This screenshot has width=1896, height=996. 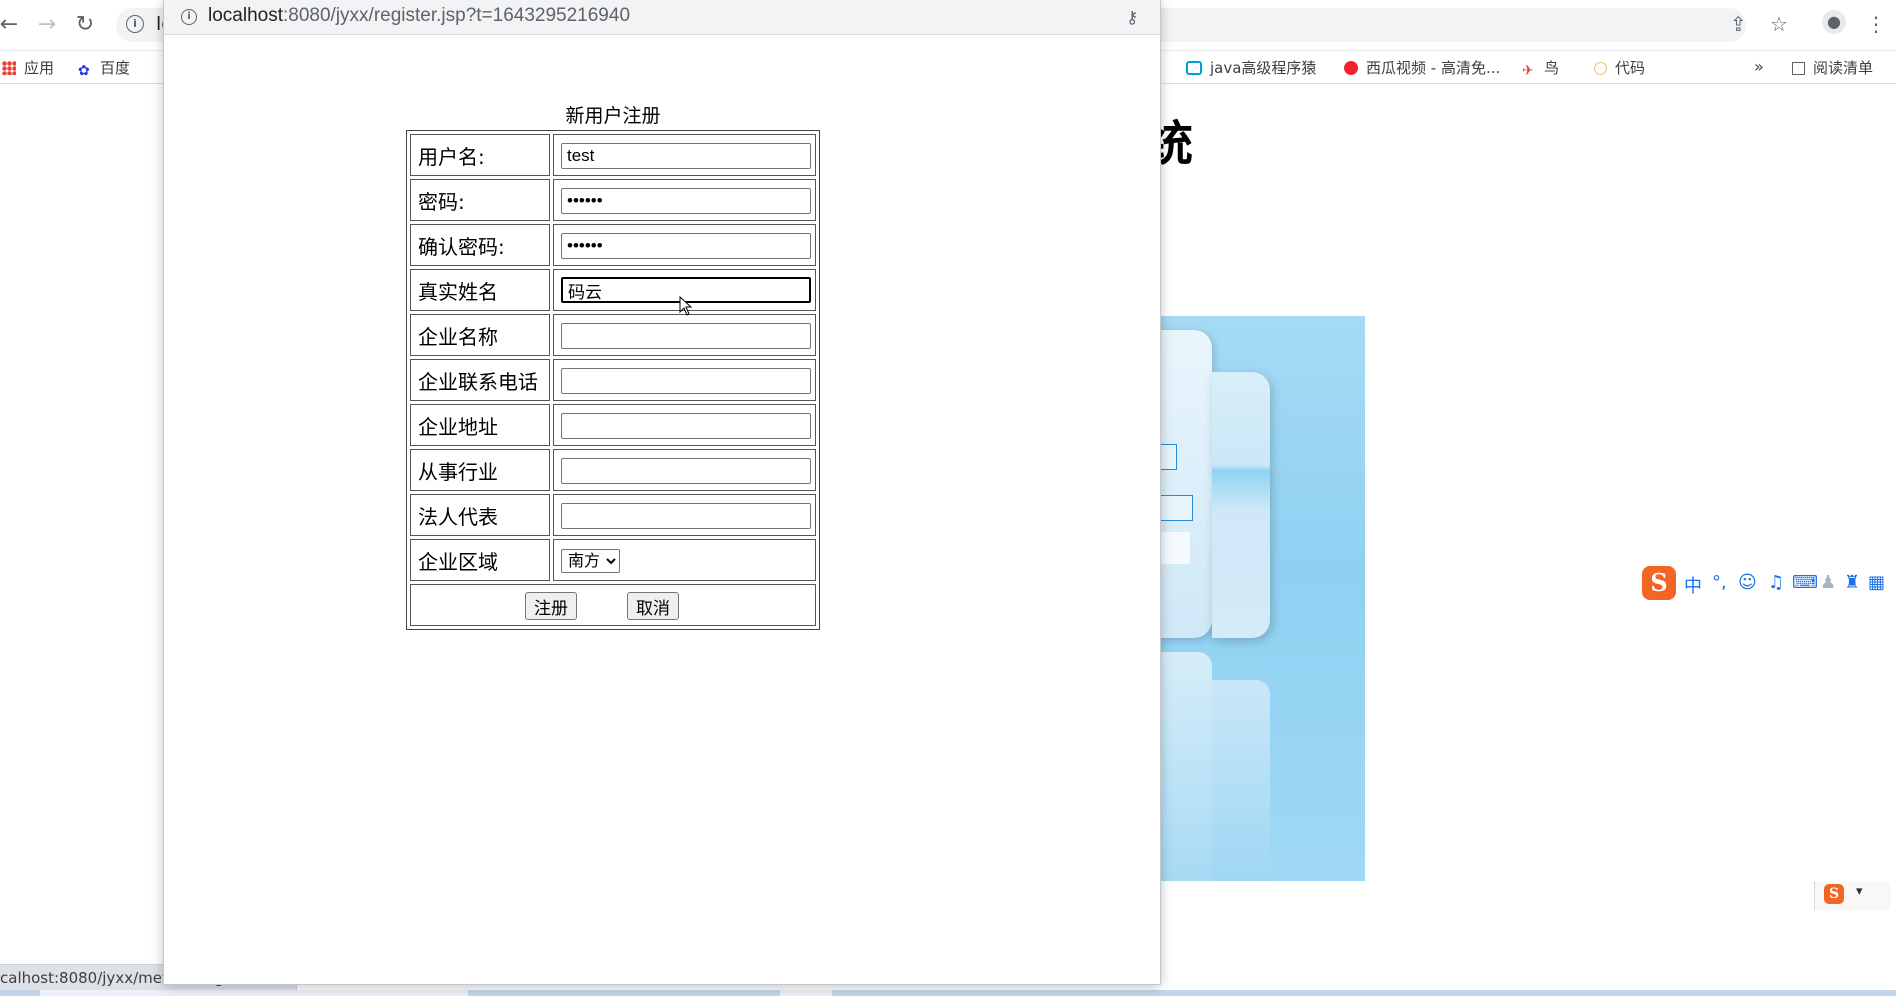 I want to click on bookmark-label: java高级程序猿, so click(x=1263, y=68).